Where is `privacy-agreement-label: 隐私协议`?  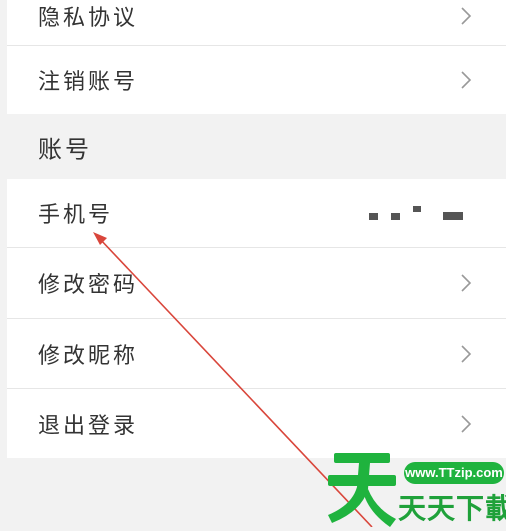 privacy-agreement-label: 隐私协议 is located at coordinates (88, 18).